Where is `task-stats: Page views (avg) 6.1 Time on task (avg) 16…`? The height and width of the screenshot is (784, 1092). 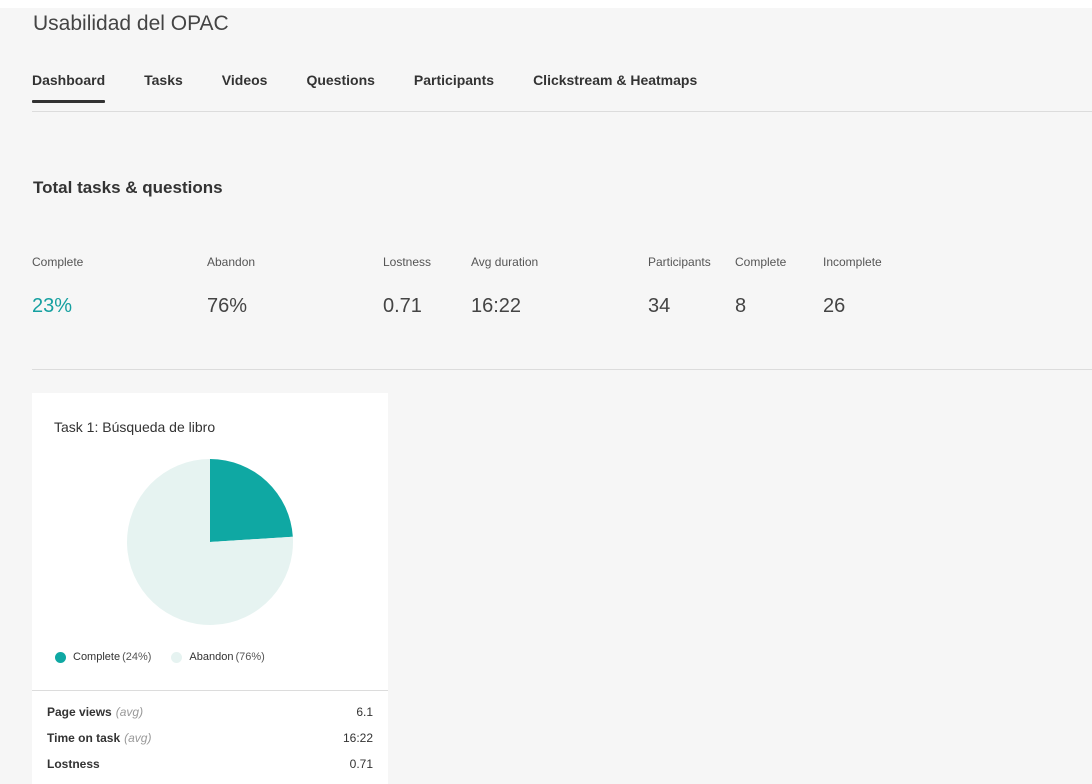 task-stats: Page views (avg) 6.1 Time on task (avg) 16… is located at coordinates (210, 738).